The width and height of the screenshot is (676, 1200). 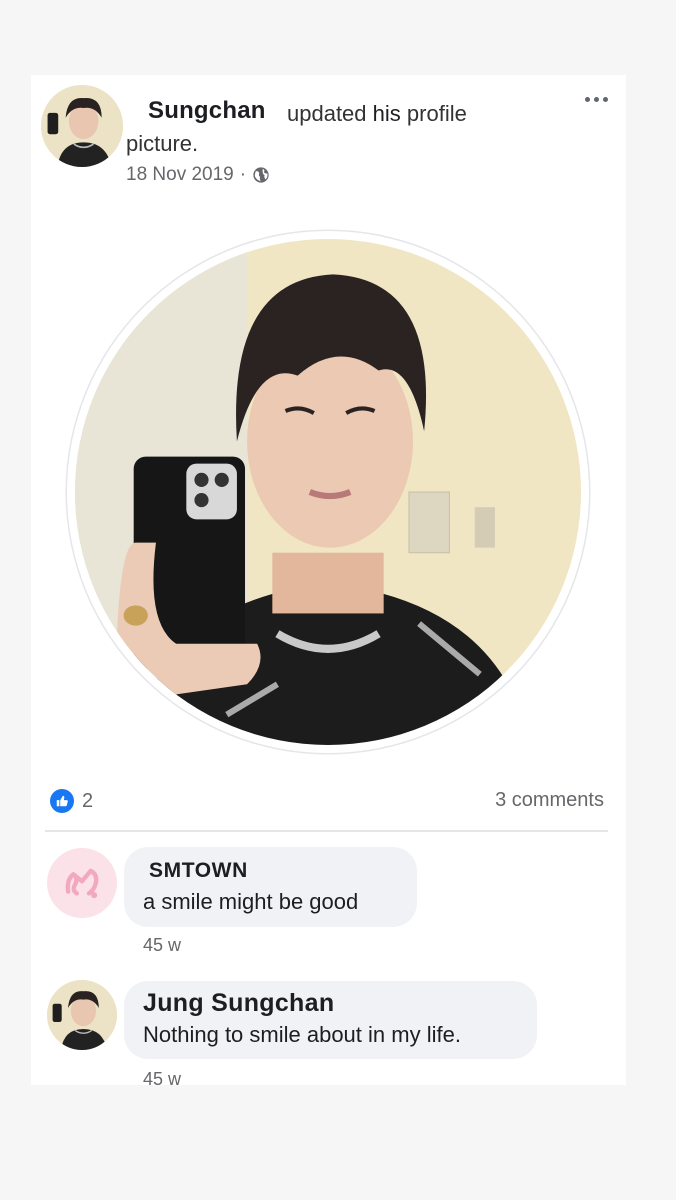 What do you see at coordinates (162, 143) in the screenshot?
I see `post-action-continuation: picture.` at bounding box center [162, 143].